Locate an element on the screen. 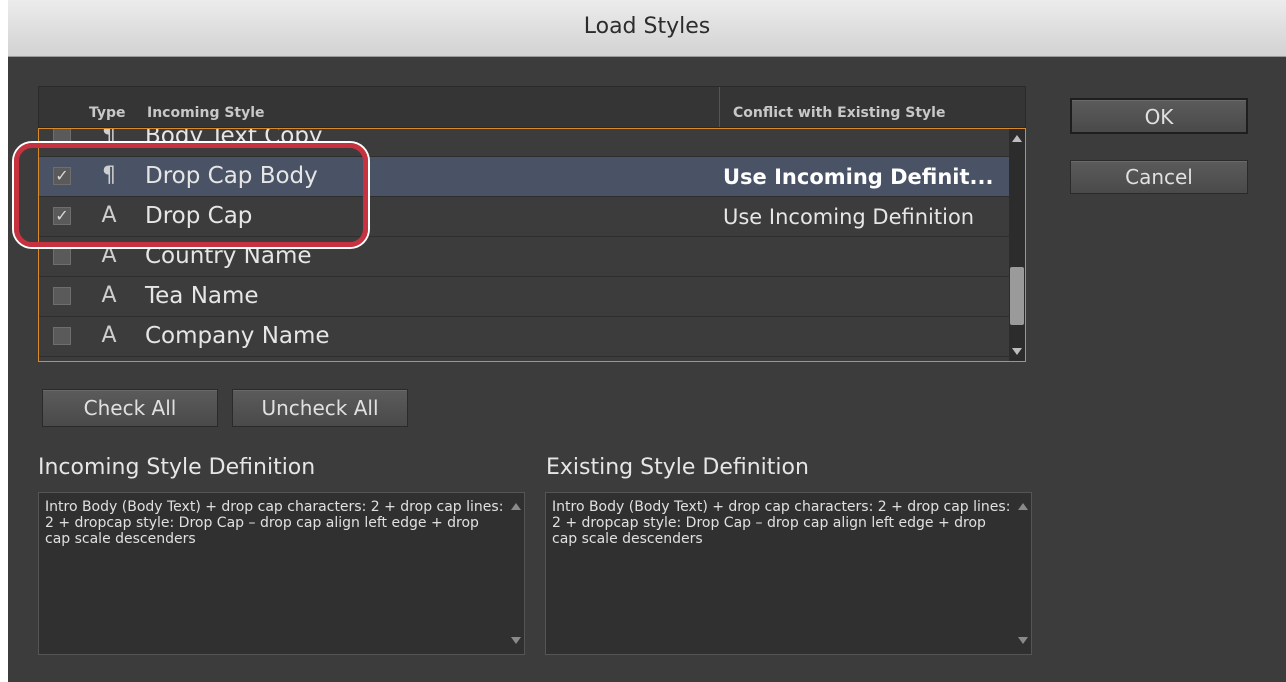 Image resolution: width=1286 pixels, height=682 pixels. cancel-button: Cancel is located at coordinates (1159, 177).